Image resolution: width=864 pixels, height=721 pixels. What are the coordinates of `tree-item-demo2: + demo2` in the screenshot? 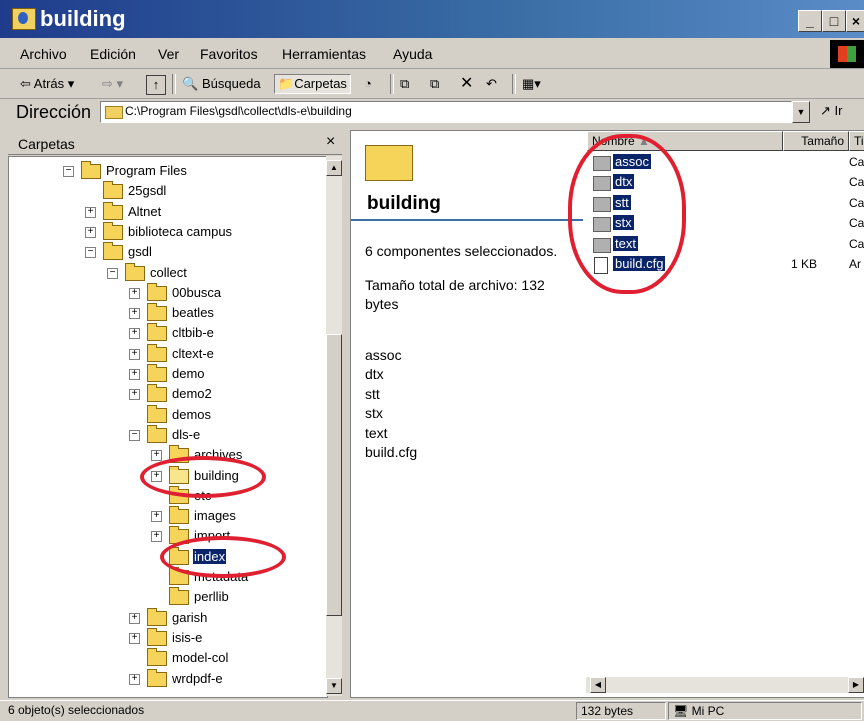 It's located at (164, 394).